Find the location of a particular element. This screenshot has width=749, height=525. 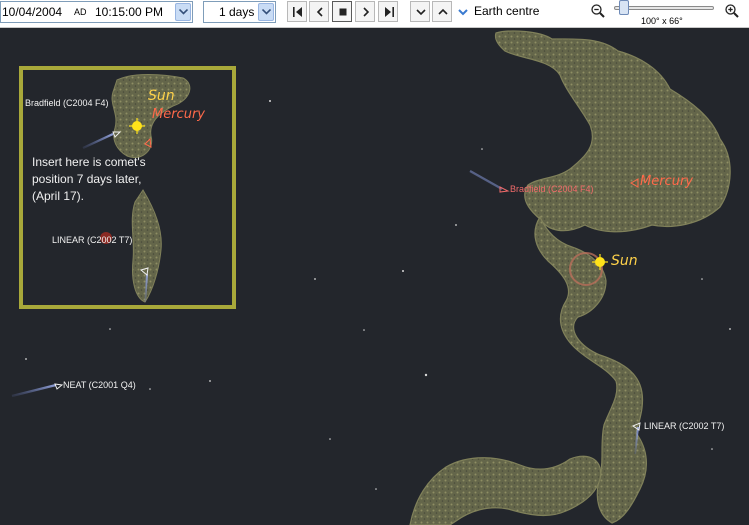

stop-icon is located at coordinates (343, 12).